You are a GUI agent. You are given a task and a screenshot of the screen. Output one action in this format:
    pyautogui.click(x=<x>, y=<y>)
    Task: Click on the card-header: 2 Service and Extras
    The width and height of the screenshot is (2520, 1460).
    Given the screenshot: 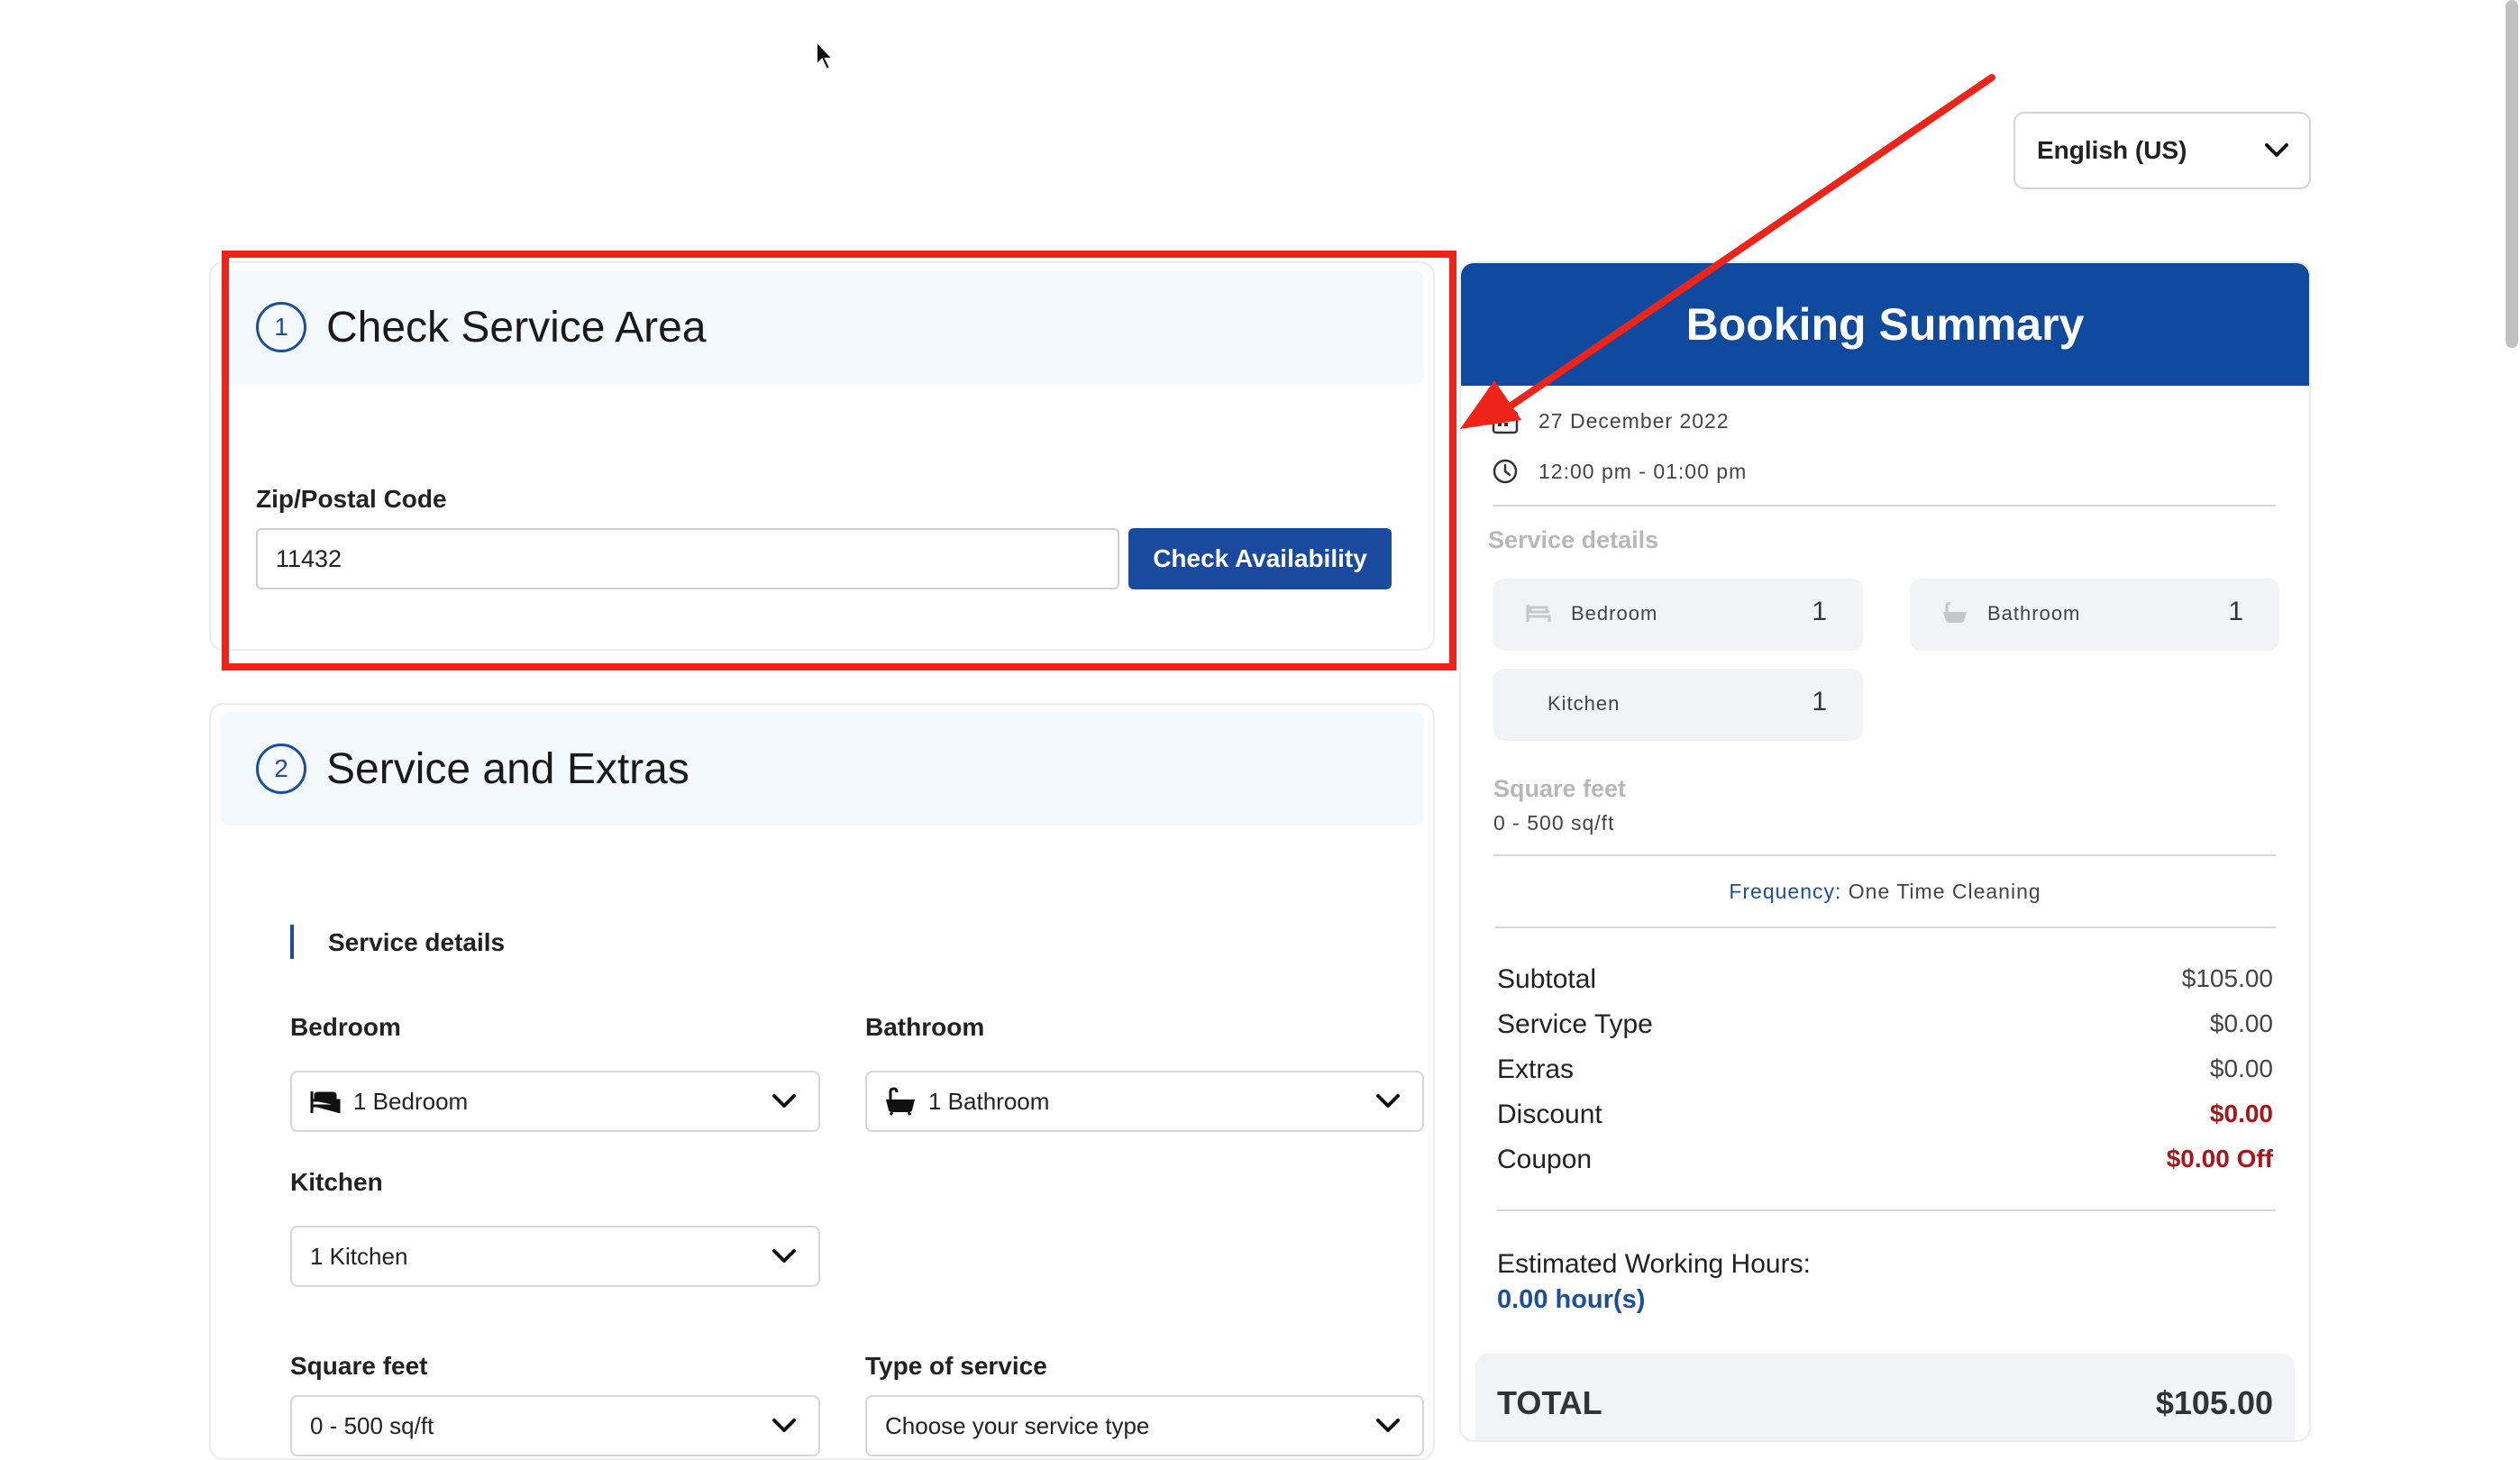 What is the action you would take?
    pyautogui.click(x=822, y=769)
    